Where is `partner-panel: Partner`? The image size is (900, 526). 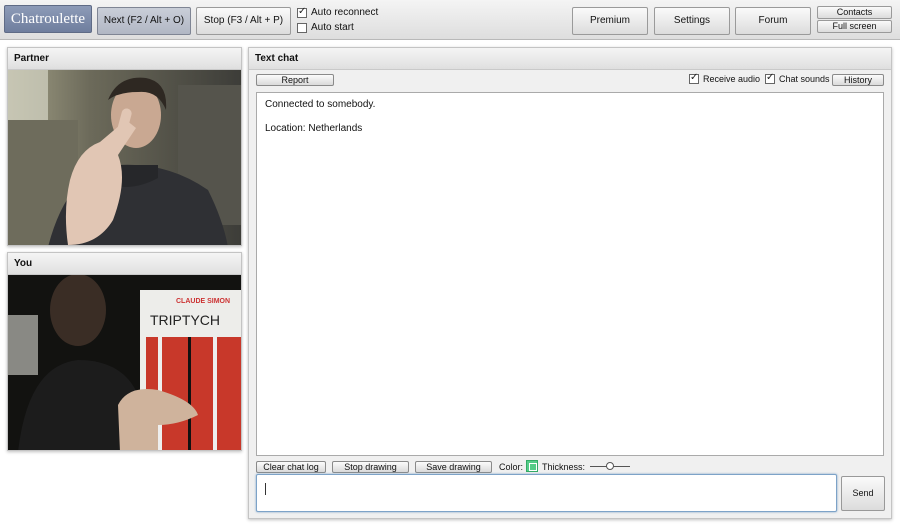 partner-panel: Partner is located at coordinates (124, 146).